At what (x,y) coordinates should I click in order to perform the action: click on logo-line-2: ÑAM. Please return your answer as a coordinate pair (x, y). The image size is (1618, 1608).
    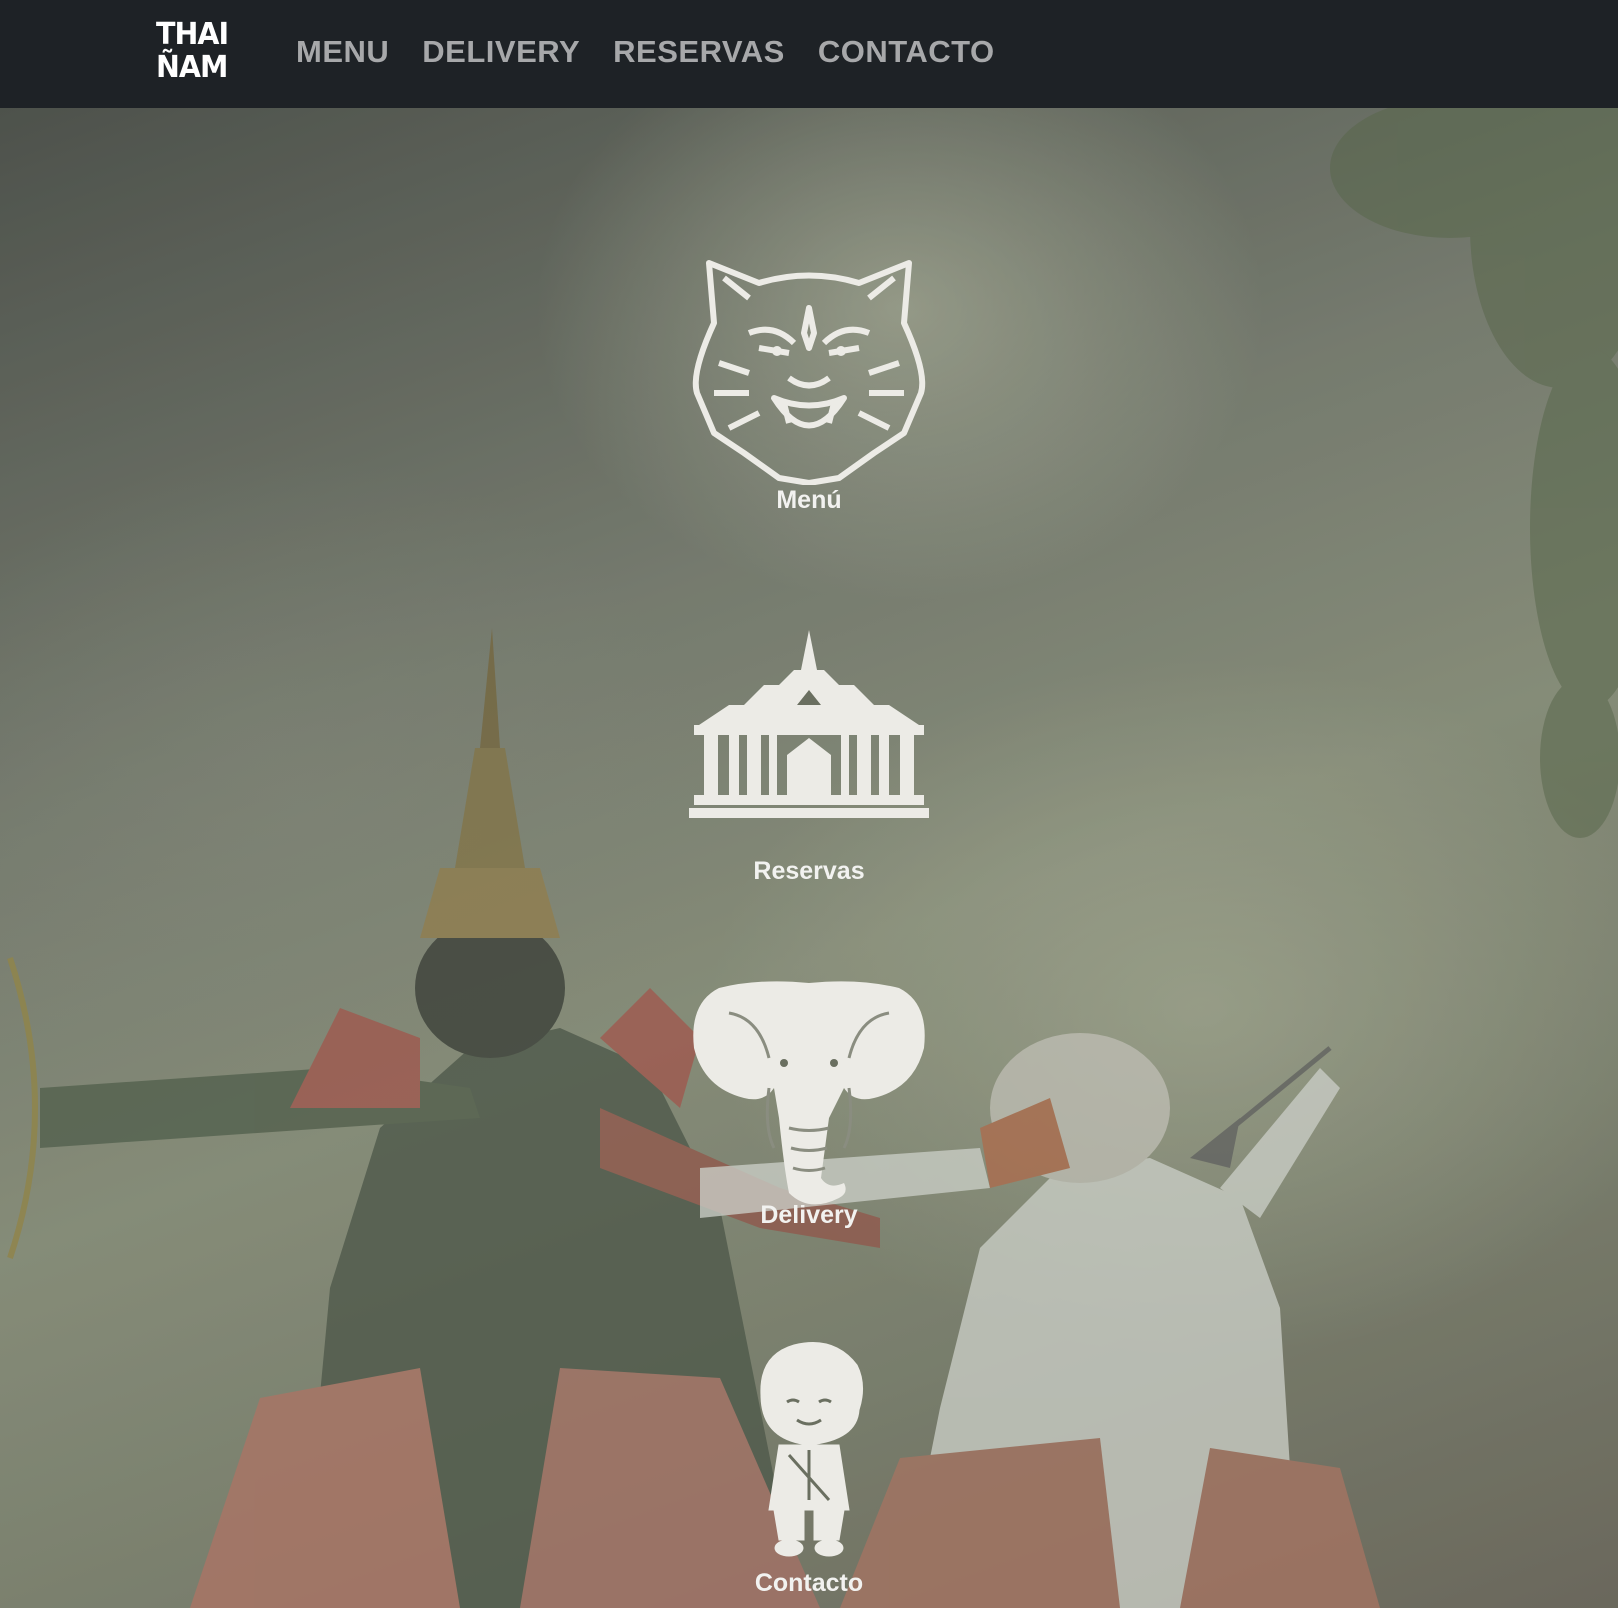
    Looking at the image, I should click on (192, 67).